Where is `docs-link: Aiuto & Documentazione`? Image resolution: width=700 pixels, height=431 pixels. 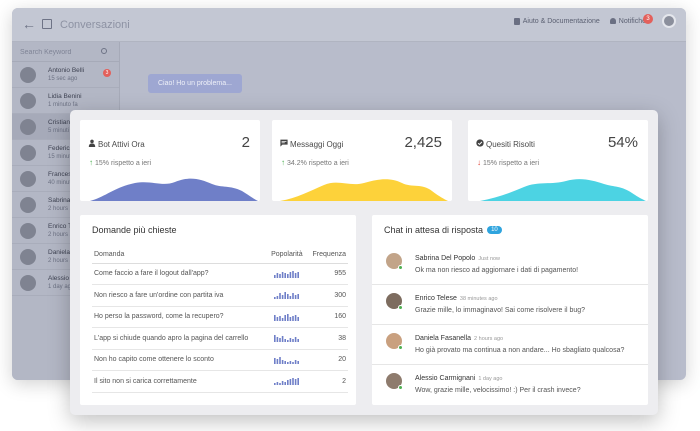
docs-link: Aiuto & Documentazione is located at coordinates (556, 21).